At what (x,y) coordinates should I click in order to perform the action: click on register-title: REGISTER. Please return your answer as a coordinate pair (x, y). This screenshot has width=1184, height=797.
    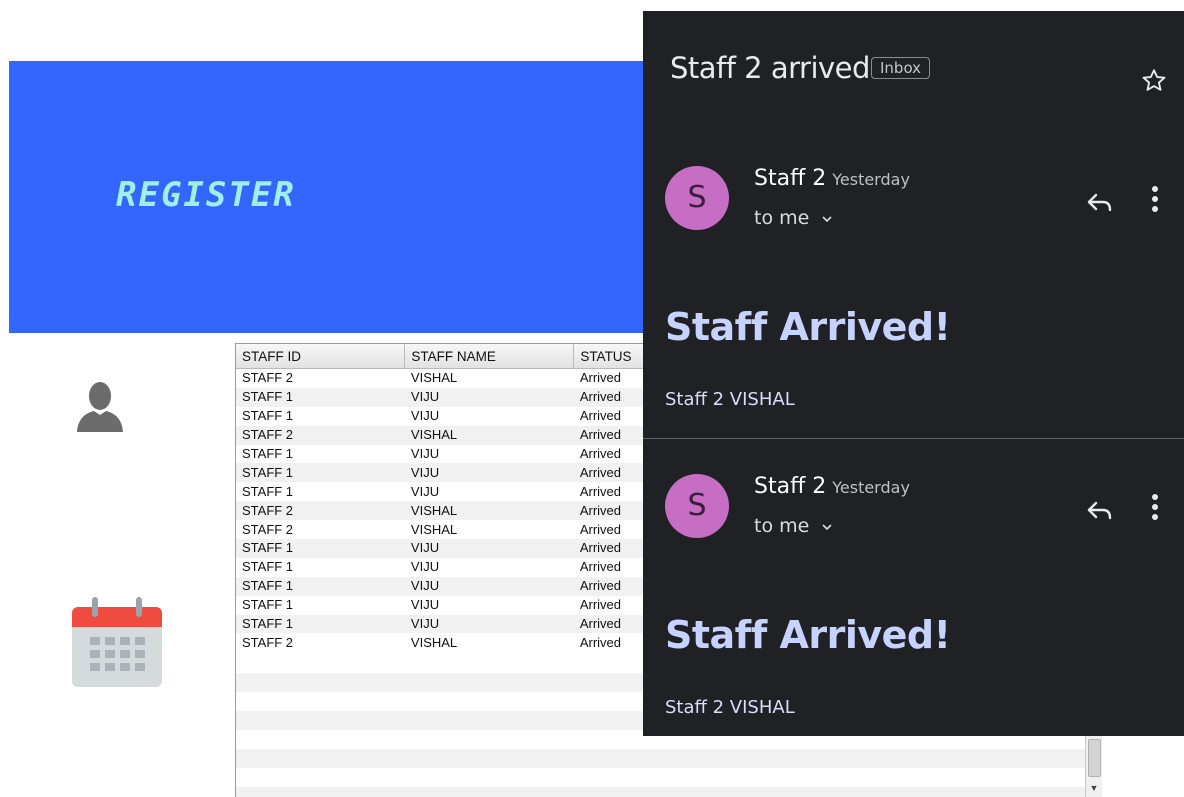
    Looking at the image, I should click on (206, 195).